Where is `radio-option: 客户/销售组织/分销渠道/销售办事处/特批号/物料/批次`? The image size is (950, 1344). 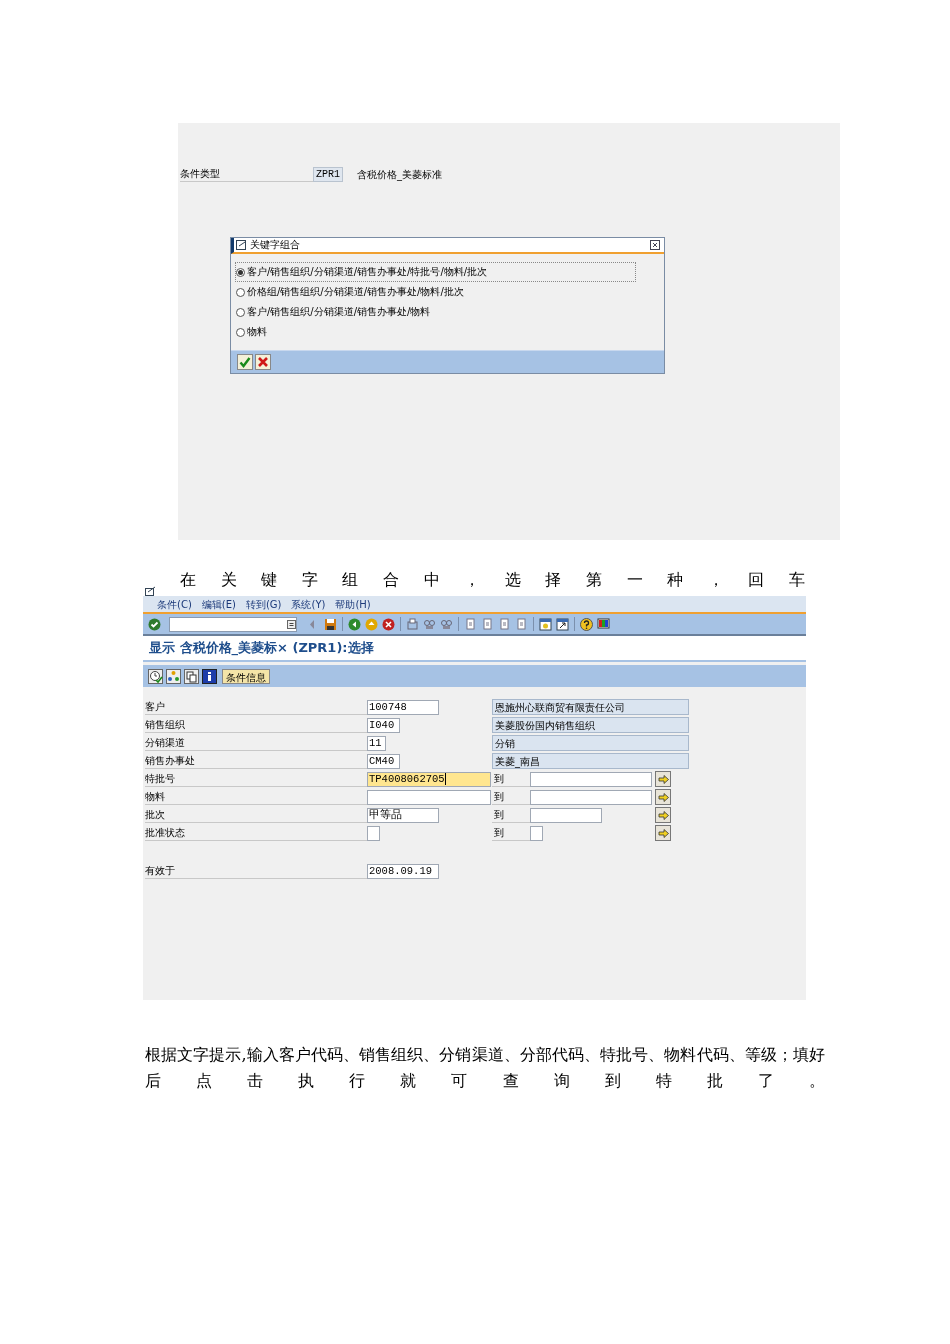 radio-option: 客户/销售组织/分销渠道/销售办事处/特批号/物料/批次 is located at coordinates (435, 272).